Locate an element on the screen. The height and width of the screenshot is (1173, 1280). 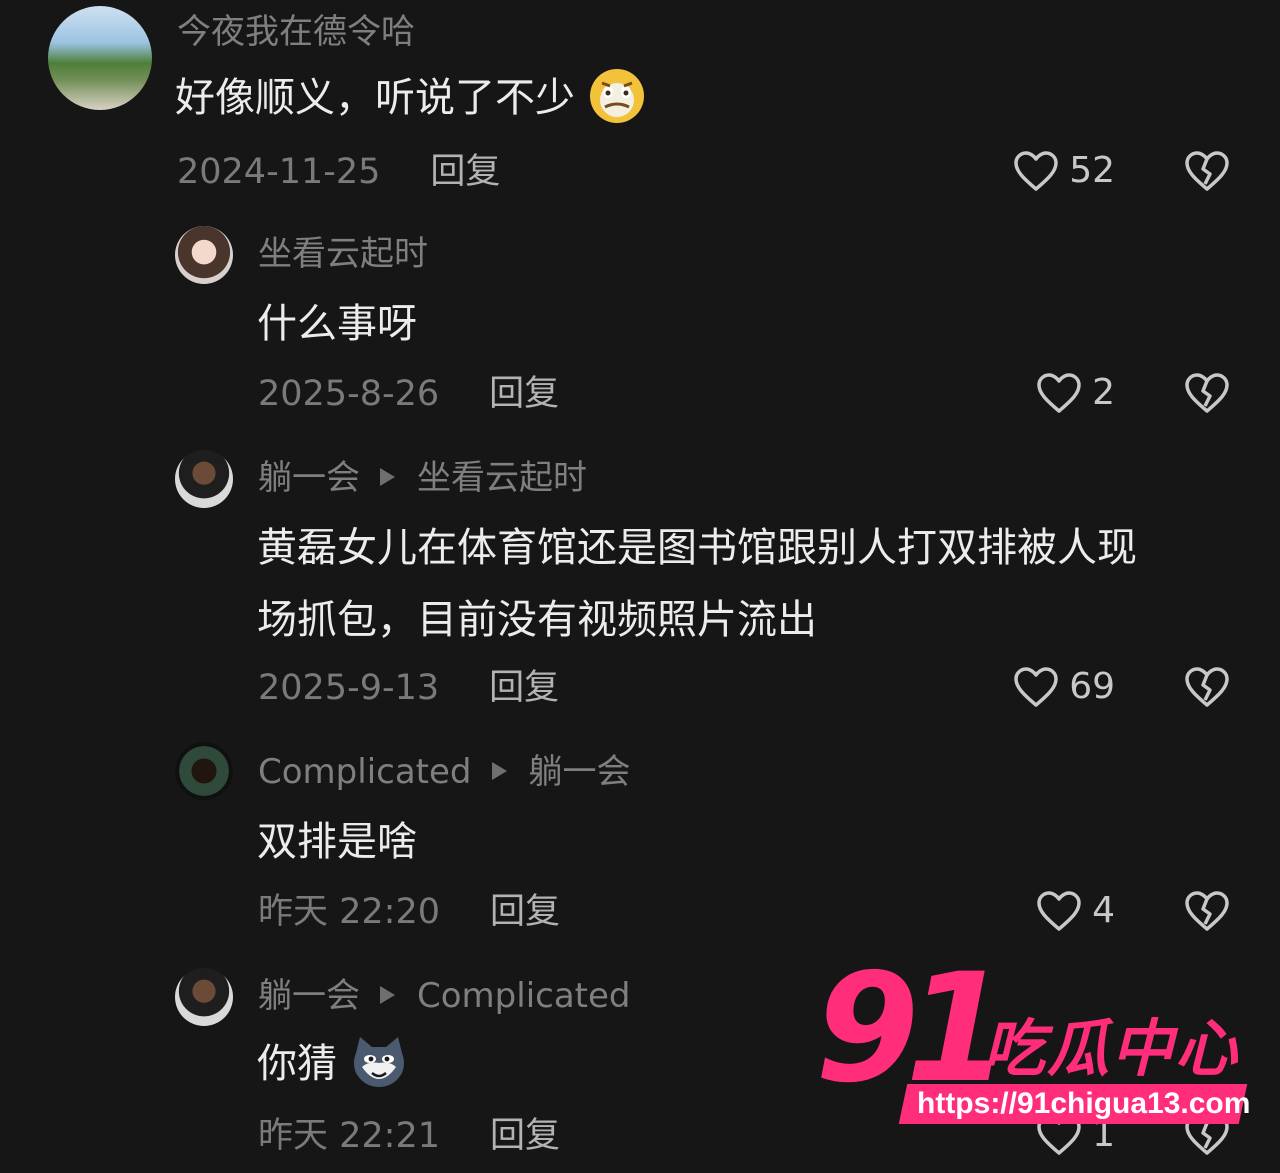
comment-meta: 昨天 22:21 回复 is located at coordinates (409, 1136).